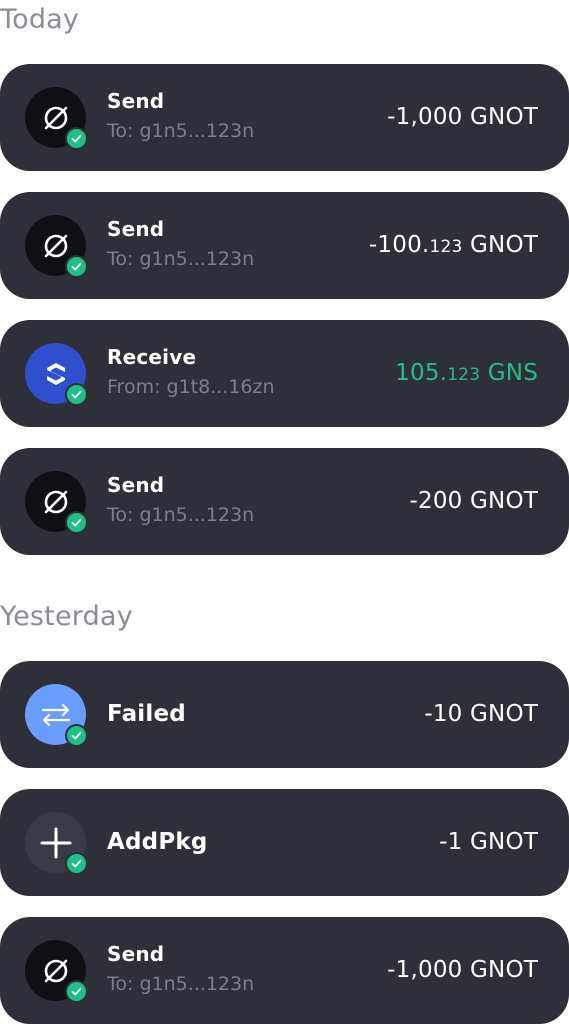  What do you see at coordinates (157, 842) in the screenshot?
I see `transaction-type: AddPkg` at bounding box center [157, 842].